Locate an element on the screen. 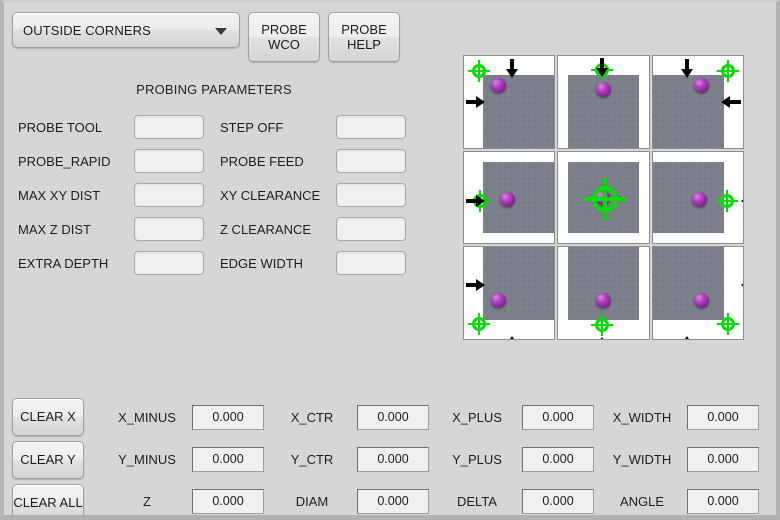 This screenshot has height=520, width=780. readout-label-angle: ANGLE is located at coordinates (642, 501).